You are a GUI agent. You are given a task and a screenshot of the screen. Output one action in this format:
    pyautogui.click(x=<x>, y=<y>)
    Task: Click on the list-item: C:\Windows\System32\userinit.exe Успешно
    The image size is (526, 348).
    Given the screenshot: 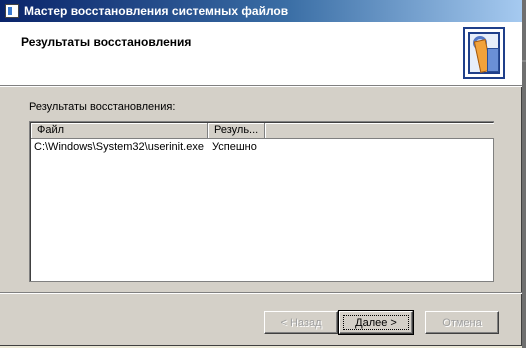 What is the action you would take?
    pyautogui.click(x=150, y=147)
    